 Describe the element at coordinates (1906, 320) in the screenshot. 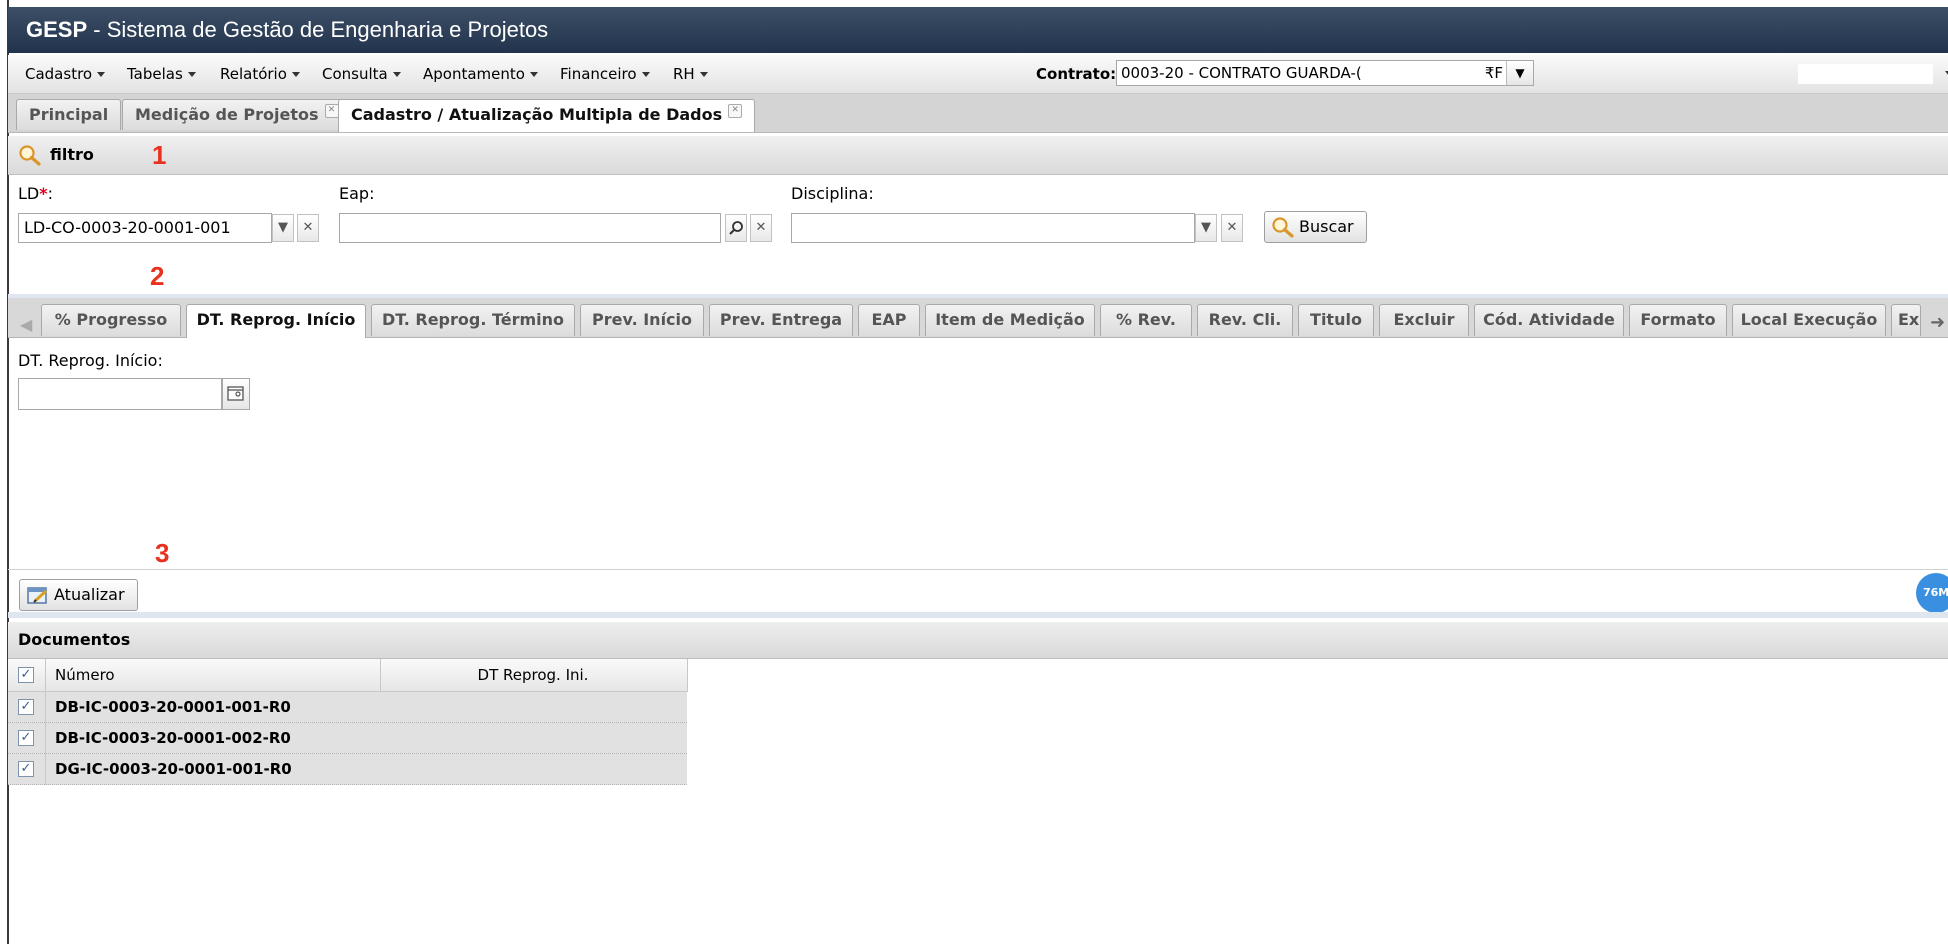

I see `tab-ex: Ex` at that location.